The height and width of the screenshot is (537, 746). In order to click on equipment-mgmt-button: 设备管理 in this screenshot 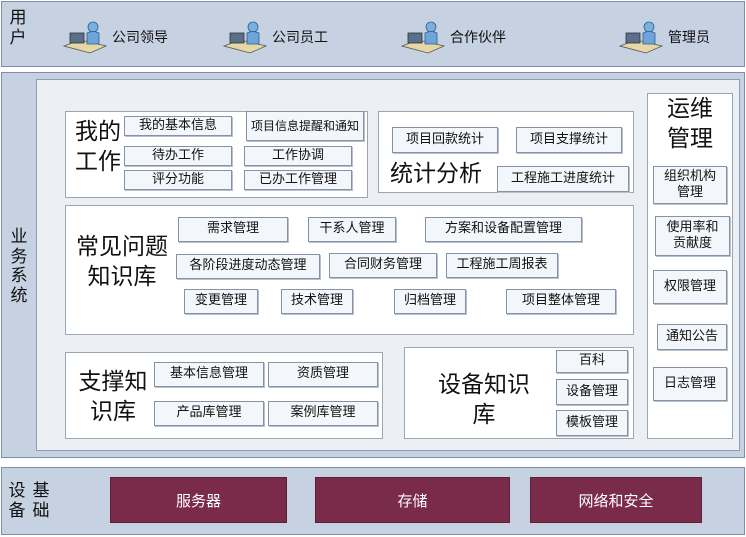, I will do `click(592, 392)`.